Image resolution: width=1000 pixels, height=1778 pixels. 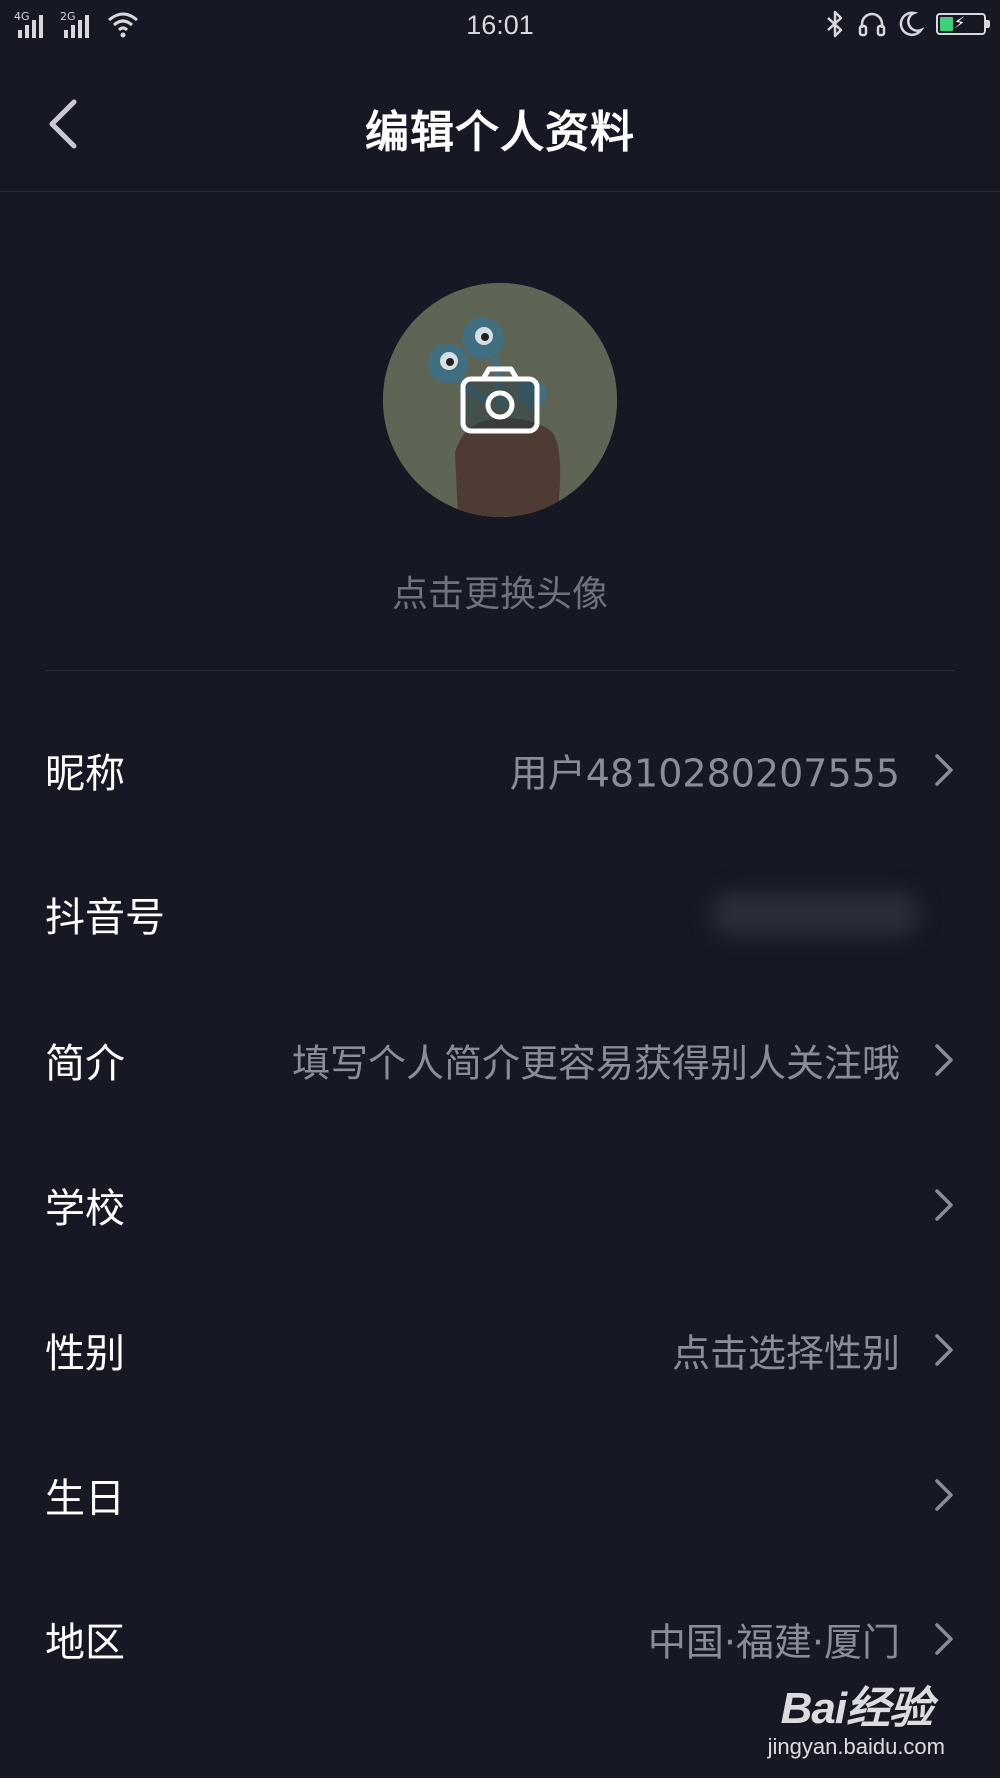 I want to click on row-gender: 性别 点击选择性别, so click(x=500, y=1350).